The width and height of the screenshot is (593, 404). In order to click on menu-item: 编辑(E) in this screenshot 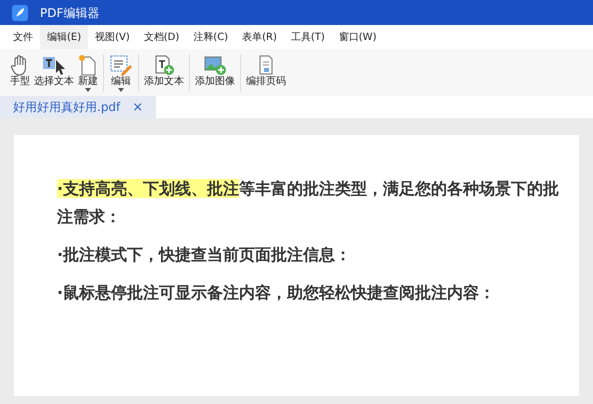, I will do `click(64, 37)`.